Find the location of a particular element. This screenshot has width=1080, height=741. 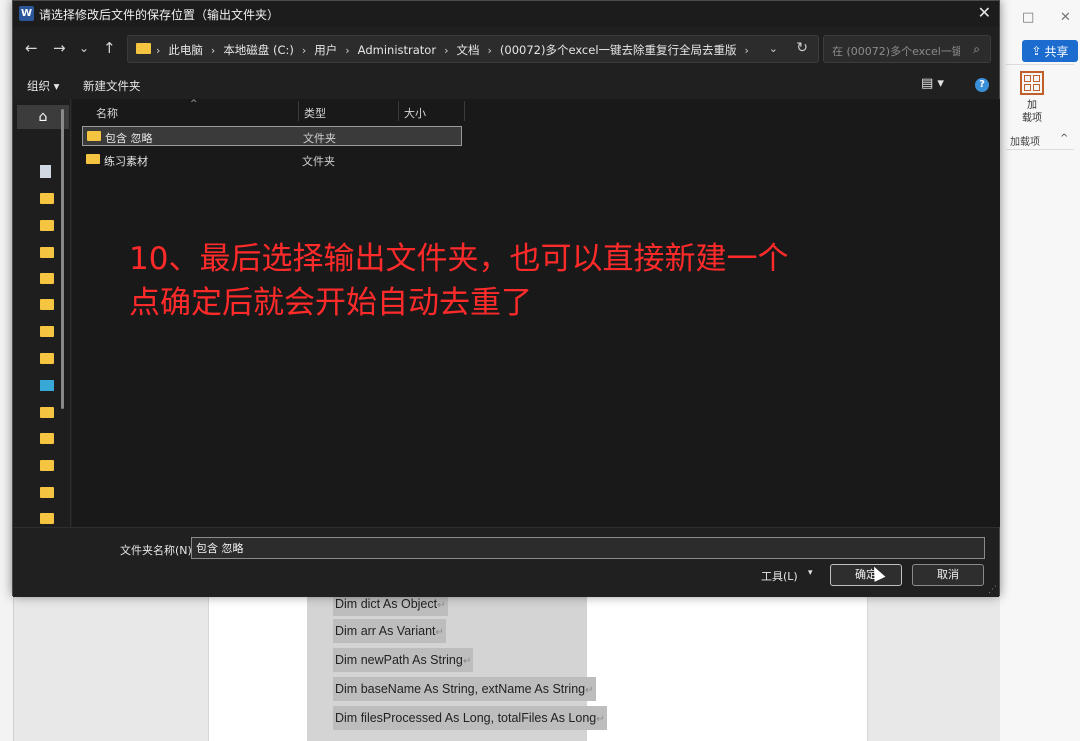

refresh-icon: ↻ is located at coordinates (802, 48).